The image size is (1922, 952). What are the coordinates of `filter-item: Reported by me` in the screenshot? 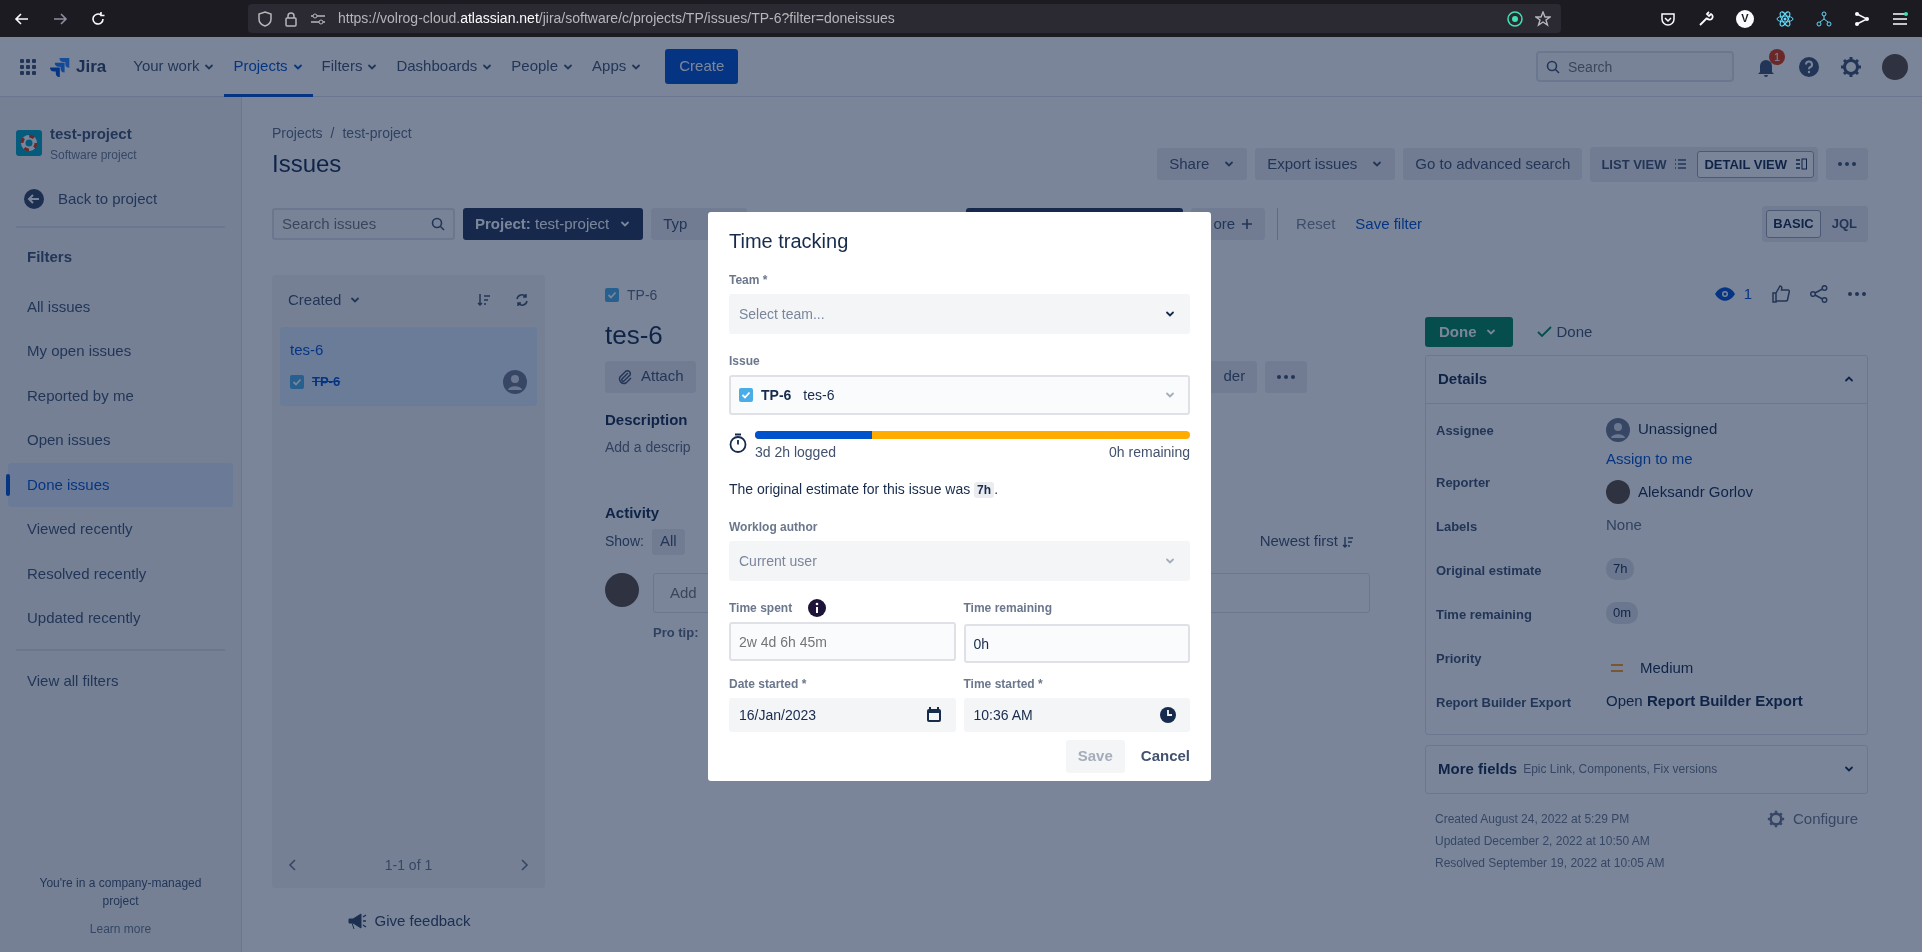 It's located at (120, 395).